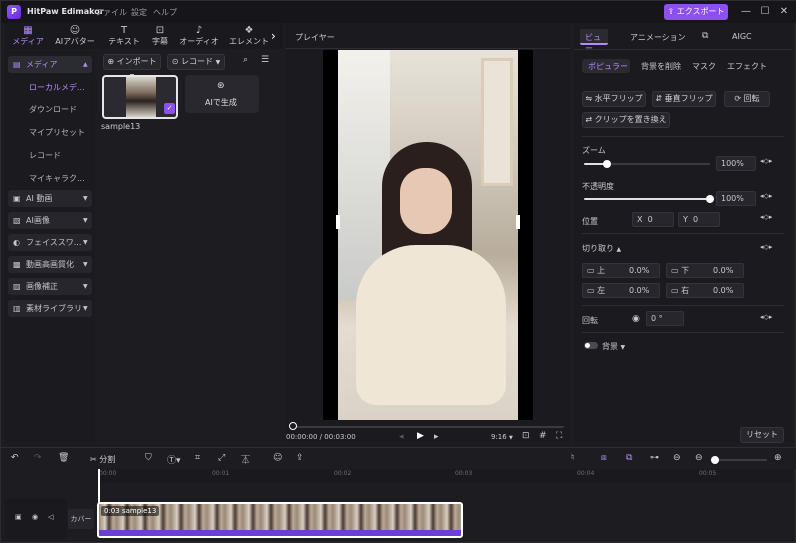 Image resolution: width=796 pixels, height=543 pixels. I want to click on crop-right-field: ▭ 右 0.0%, so click(705, 290).